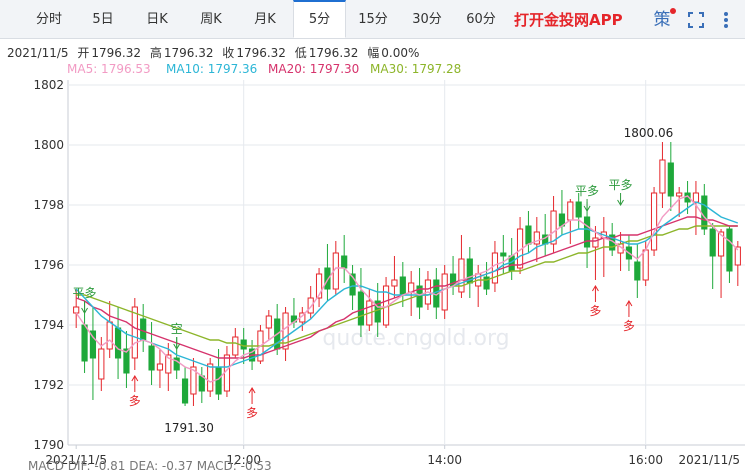 The image size is (745, 470). I want to click on y-tick-label: 1792, so click(48, 385).